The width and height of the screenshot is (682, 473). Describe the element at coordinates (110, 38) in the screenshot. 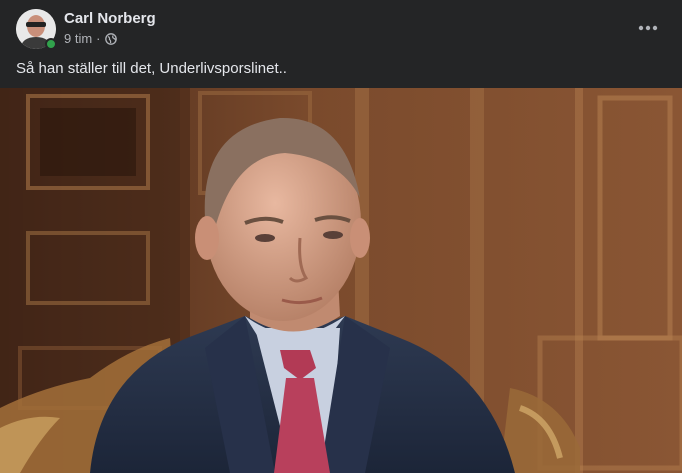

I see `globe-icon` at that location.